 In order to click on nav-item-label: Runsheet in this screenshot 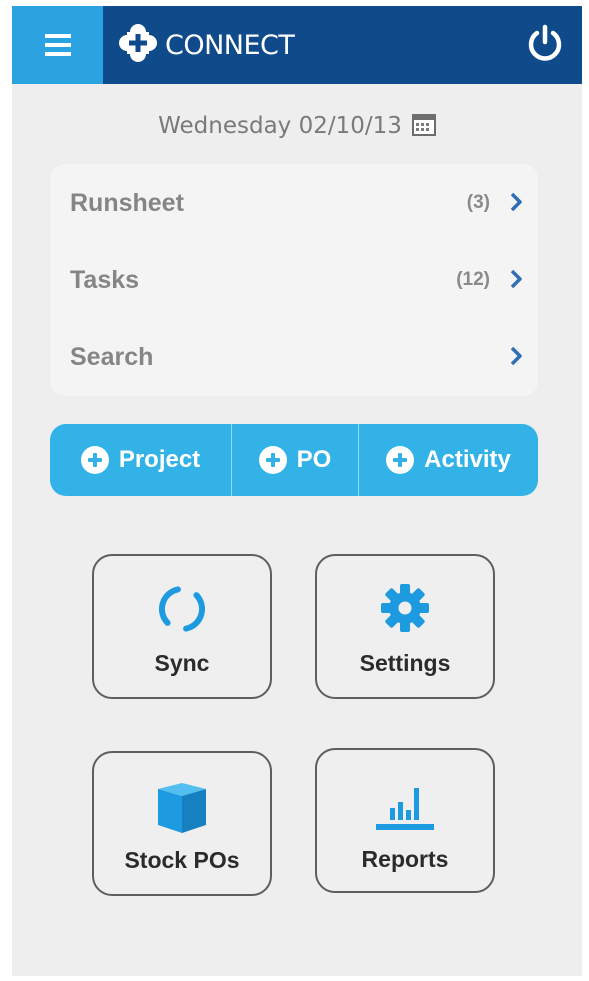, I will do `click(127, 202)`.